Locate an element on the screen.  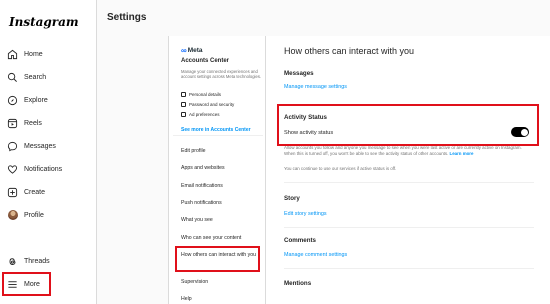
settings-item-who-can-see: Who can see your content is located at coordinates (211, 238).